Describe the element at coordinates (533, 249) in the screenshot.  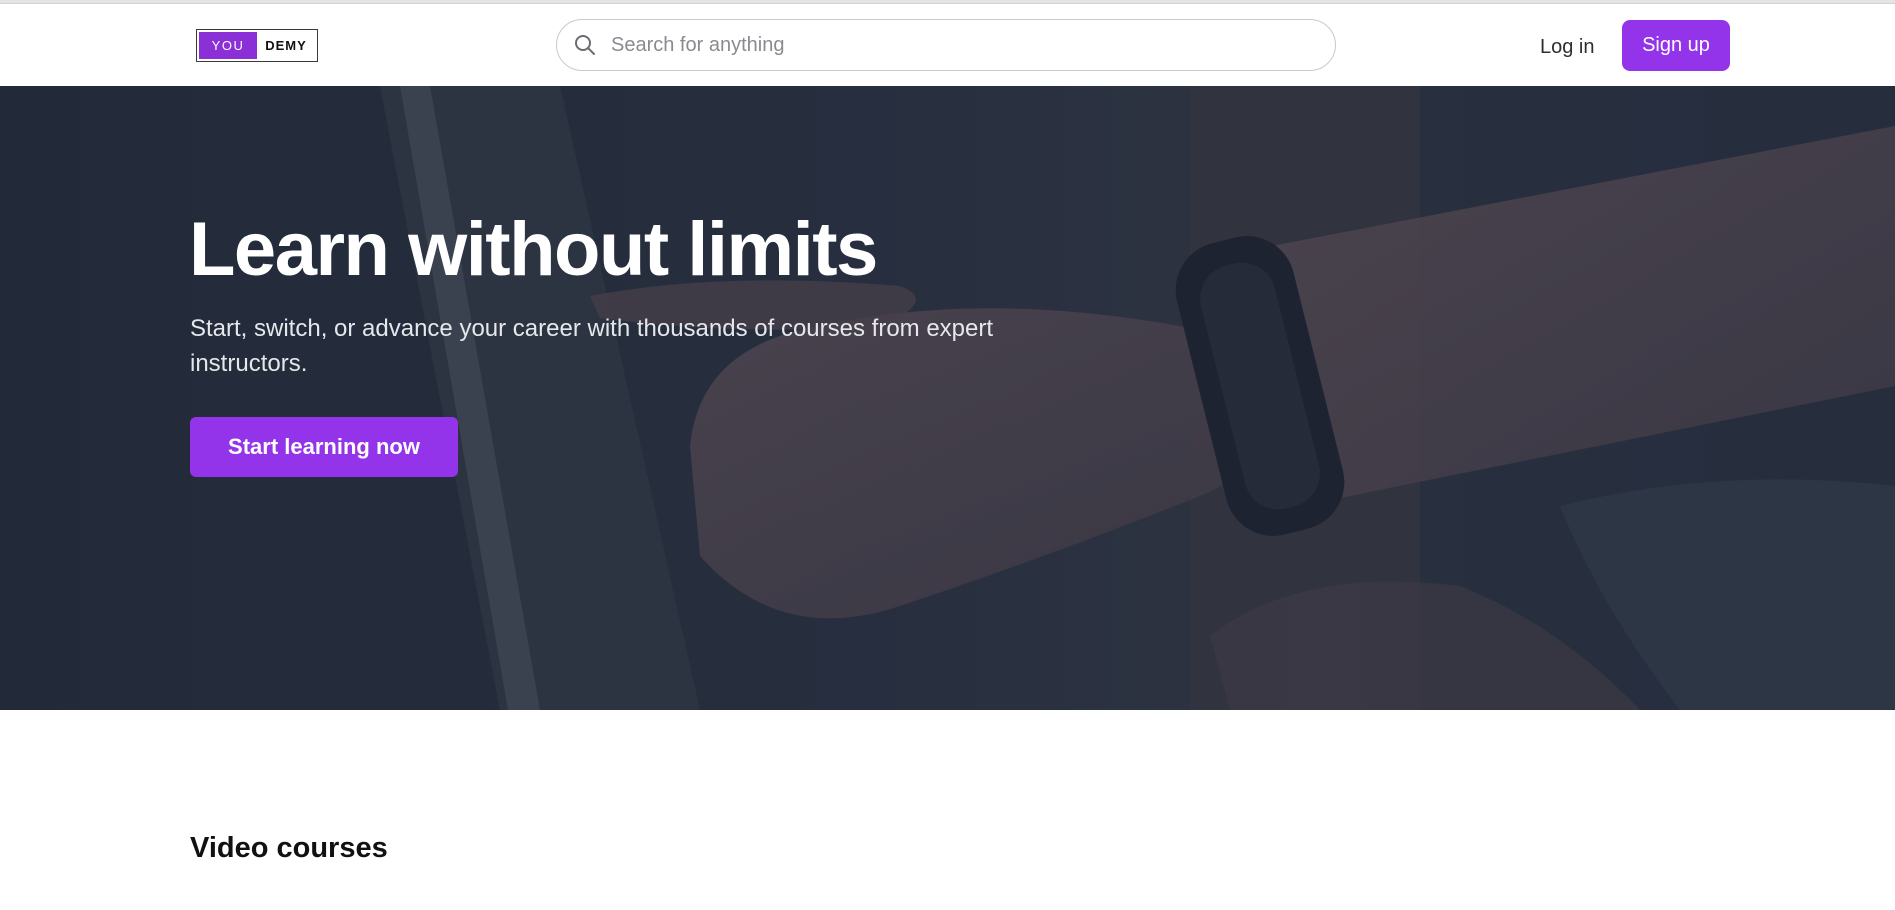
I see `hero-title: Learn without limits` at that location.